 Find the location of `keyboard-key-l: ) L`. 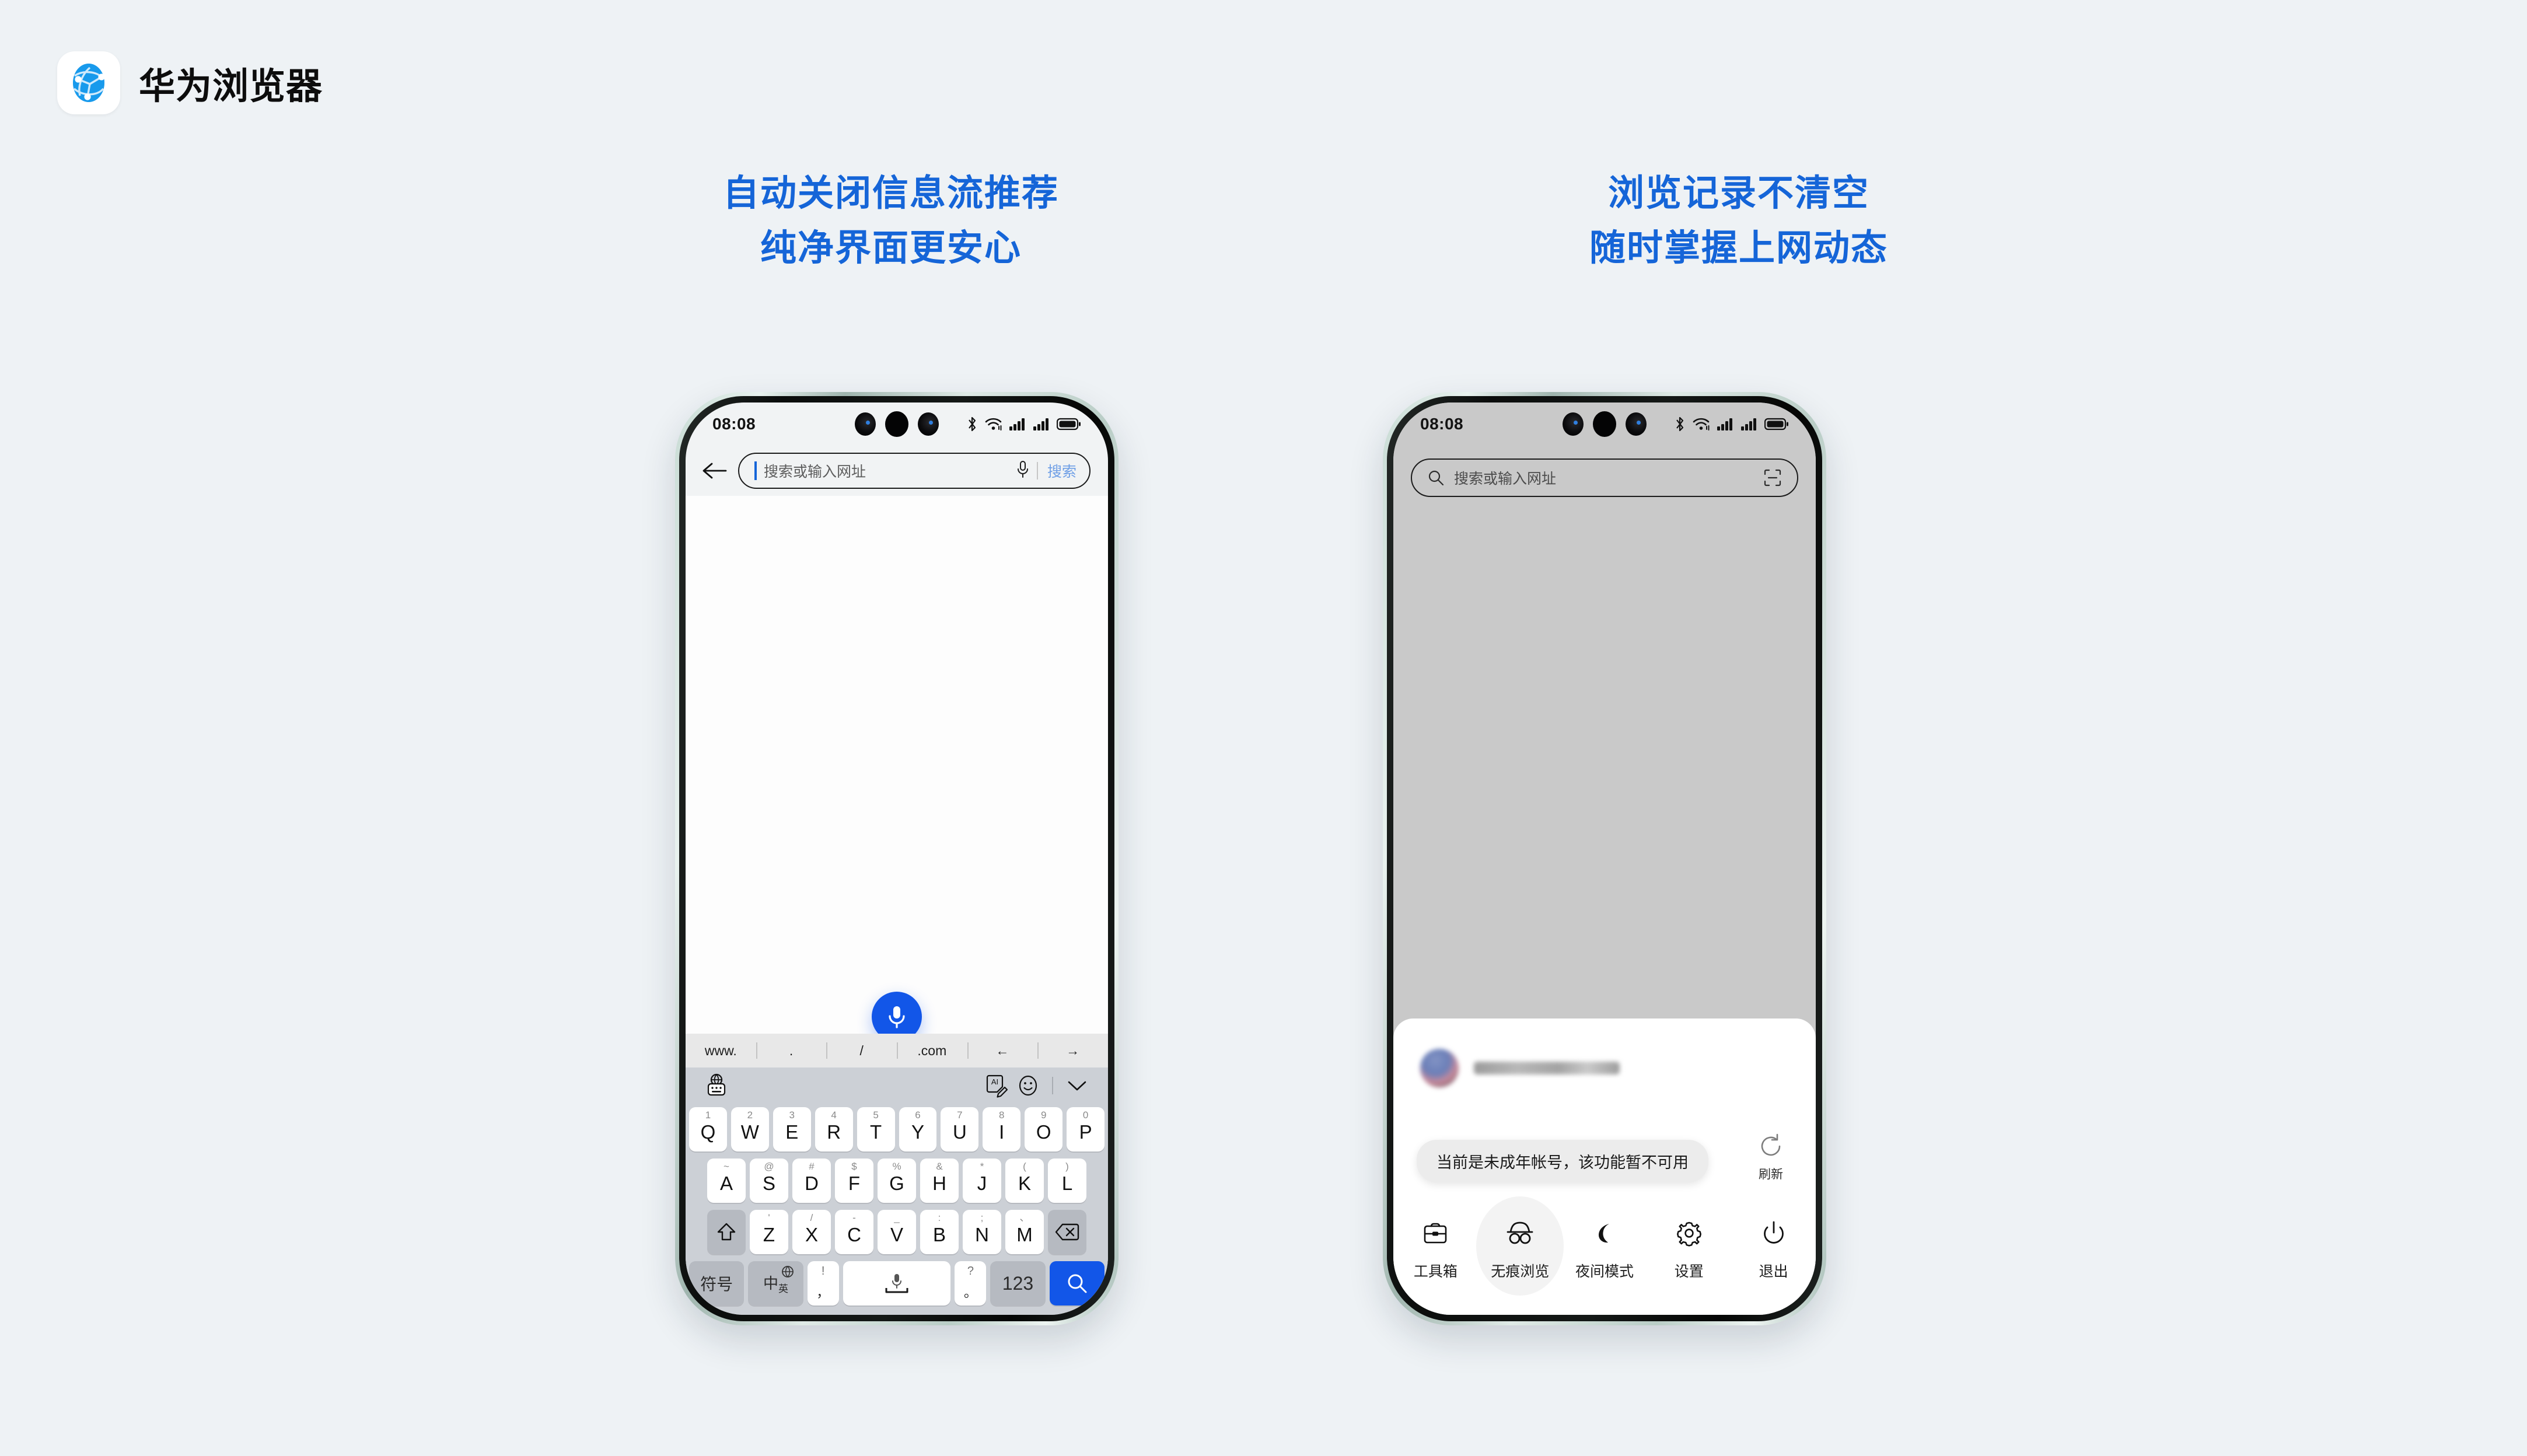

keyboard-key-l: ) L is located at coordinates (1067, 1180).